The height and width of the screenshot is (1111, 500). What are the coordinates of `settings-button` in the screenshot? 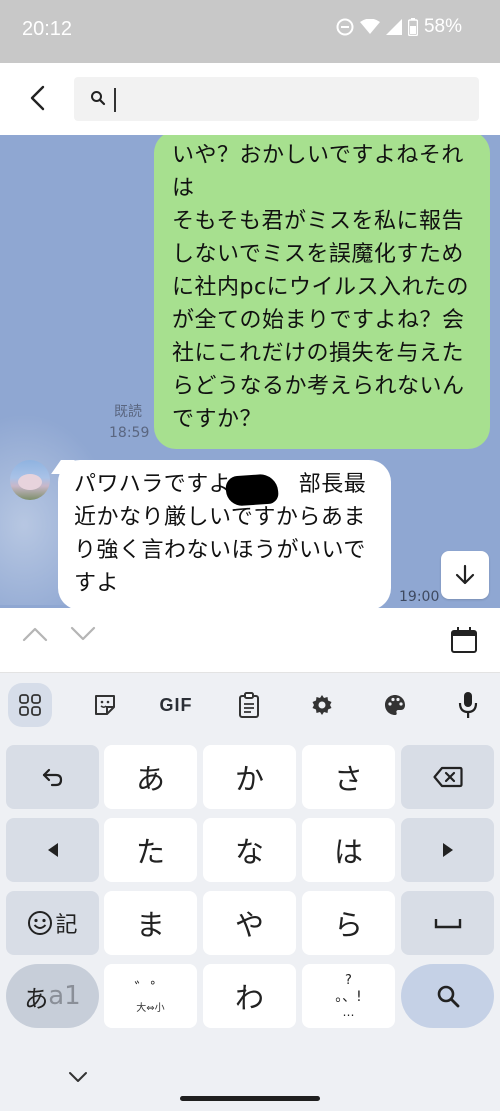 It's located at (322, 705).